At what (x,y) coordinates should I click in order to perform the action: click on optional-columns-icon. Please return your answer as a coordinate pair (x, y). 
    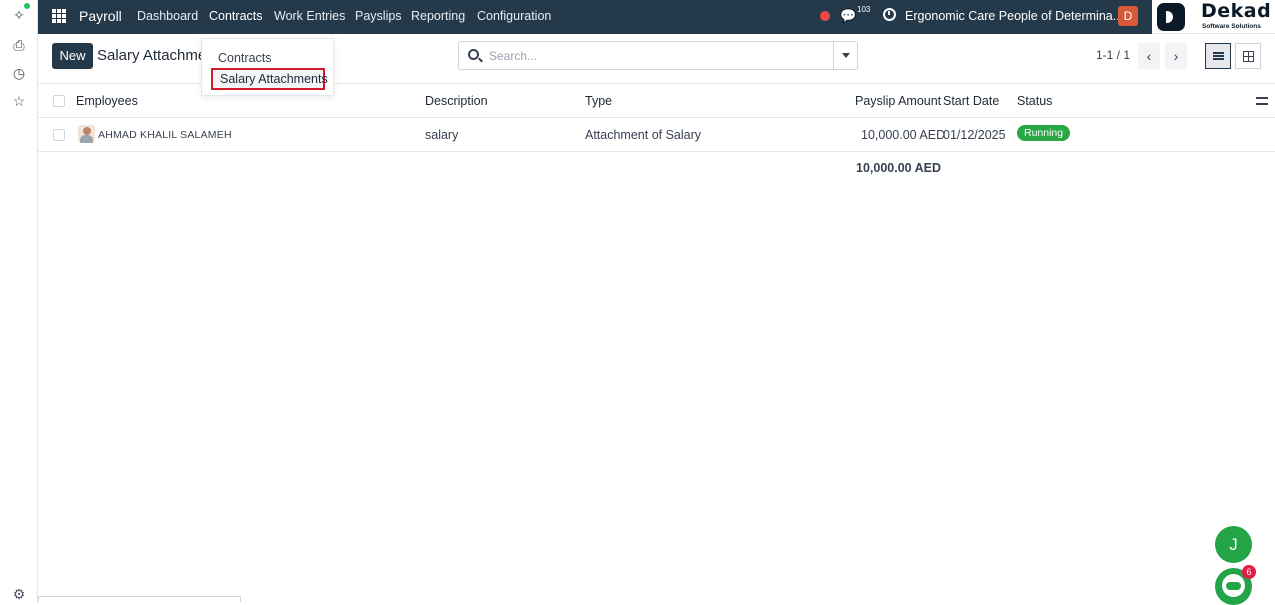
    Looking at the image, I should click on (1262, 101).